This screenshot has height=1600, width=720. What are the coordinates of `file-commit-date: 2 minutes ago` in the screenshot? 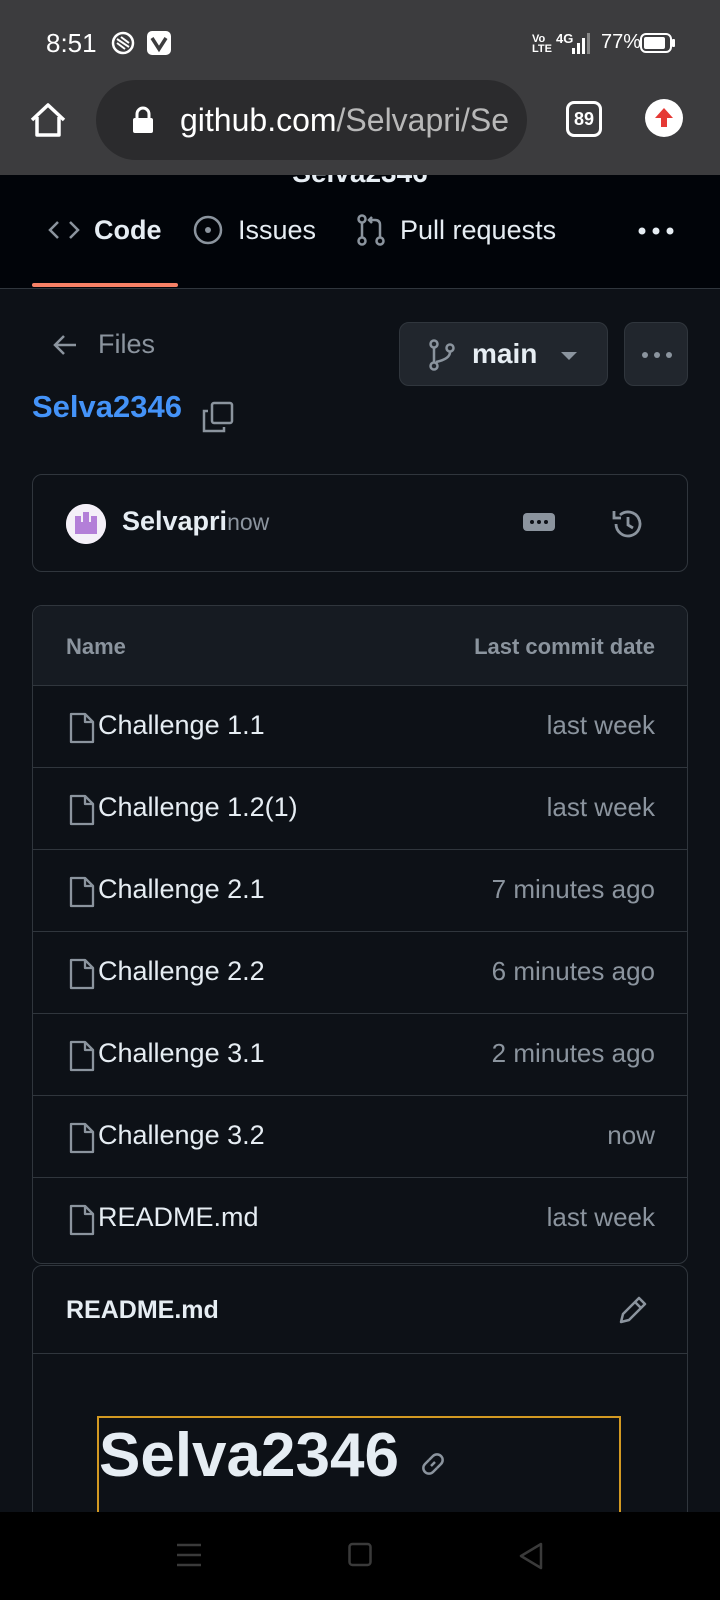 It's located at (573, 1053).